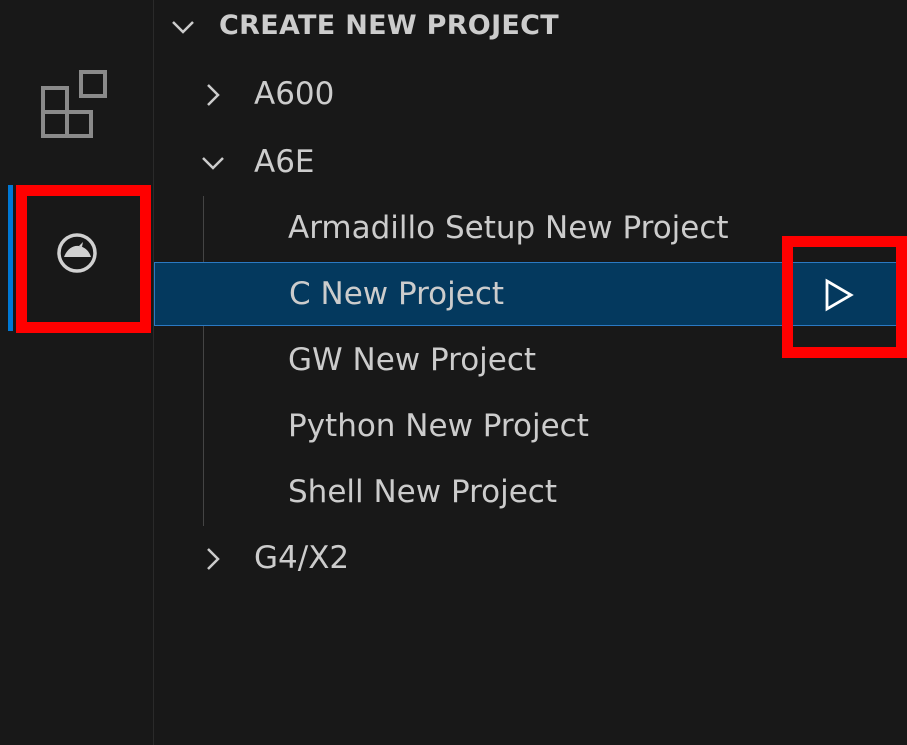 The image size is (907, 745). Describe the element at coordinates (508, 228) in the screenshot. I see `tree-item-label: Armadillo Setup New Project` at that location.